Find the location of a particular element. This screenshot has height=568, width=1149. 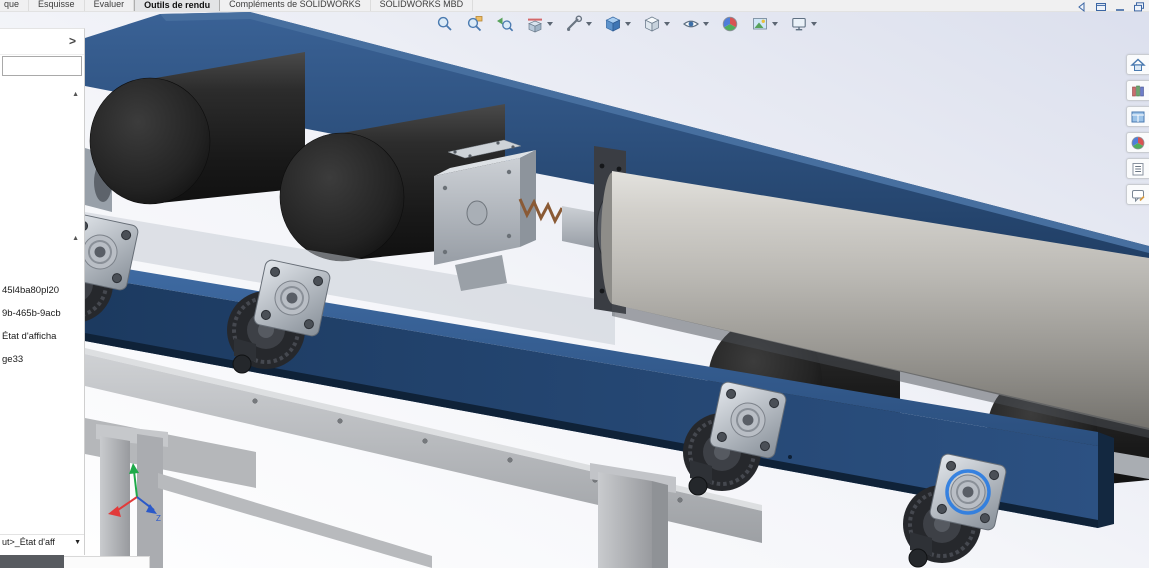

tree-filter-input is located at coordinates (42, 66).